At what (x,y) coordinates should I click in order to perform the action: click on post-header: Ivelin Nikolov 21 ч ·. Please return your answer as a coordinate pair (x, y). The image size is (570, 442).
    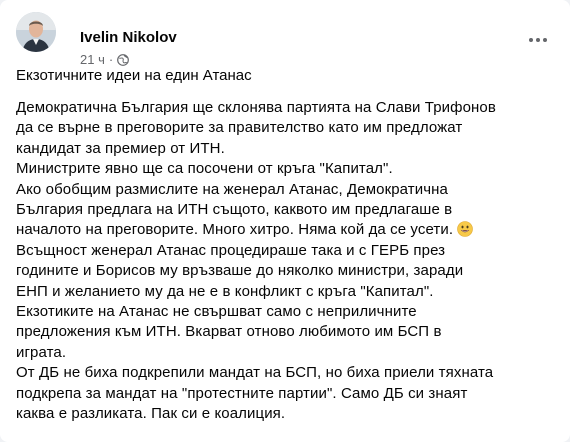
    Looking at the image, I should click on (285, 39).